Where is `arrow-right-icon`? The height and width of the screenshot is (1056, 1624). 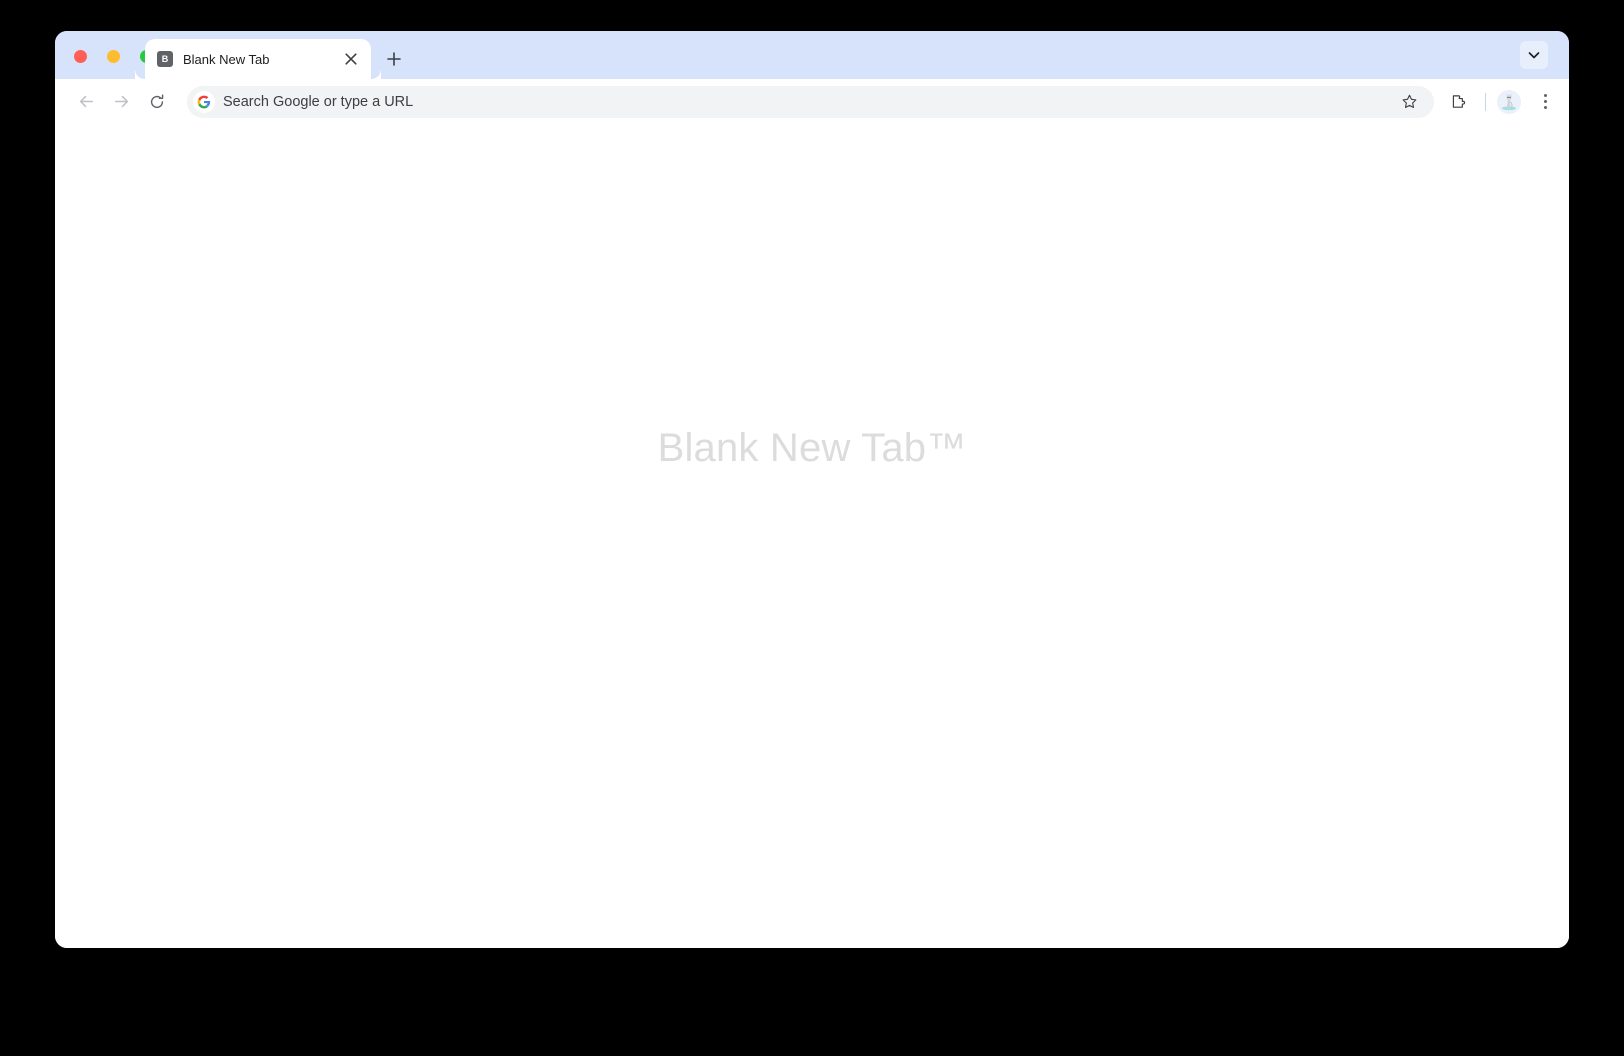
arrow-right-icon is located at coordinates (121, 101).